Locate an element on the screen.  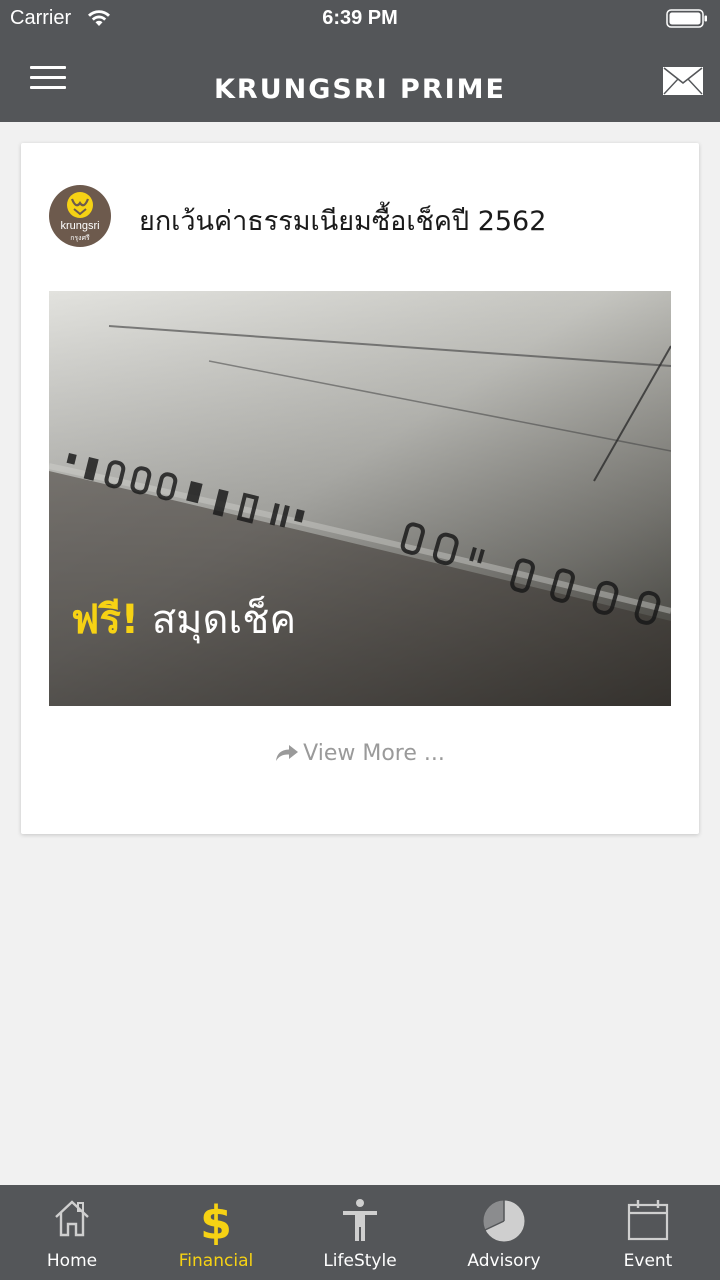
logo-text: krungsri is located at coordinates (80, 226).